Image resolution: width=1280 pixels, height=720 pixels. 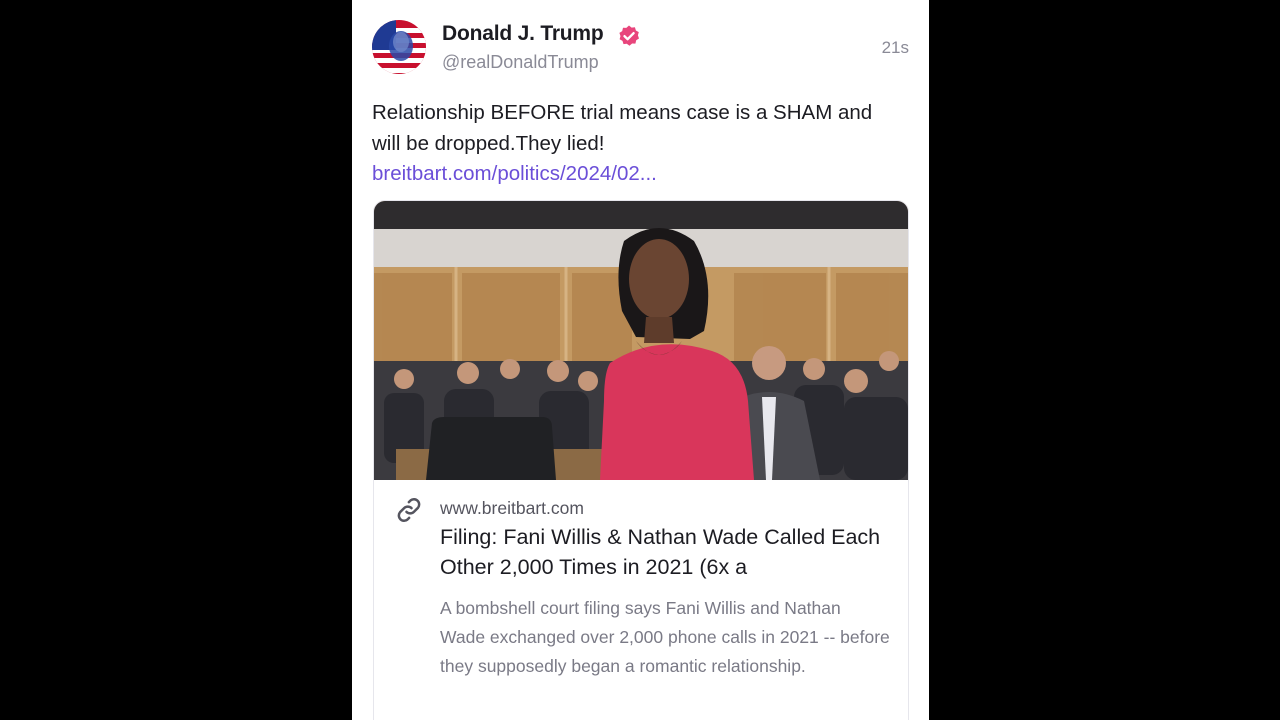 I want to click on author-handle: @realDonaldTrump, so click(x=520, y=62).